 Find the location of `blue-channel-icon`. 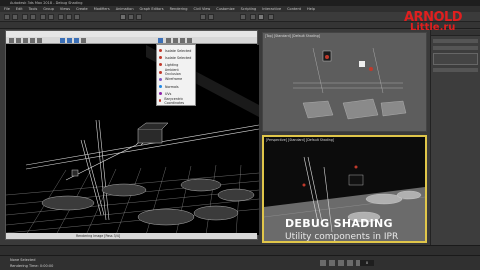

blue-channel-icon is located at coordinates (76, 40).